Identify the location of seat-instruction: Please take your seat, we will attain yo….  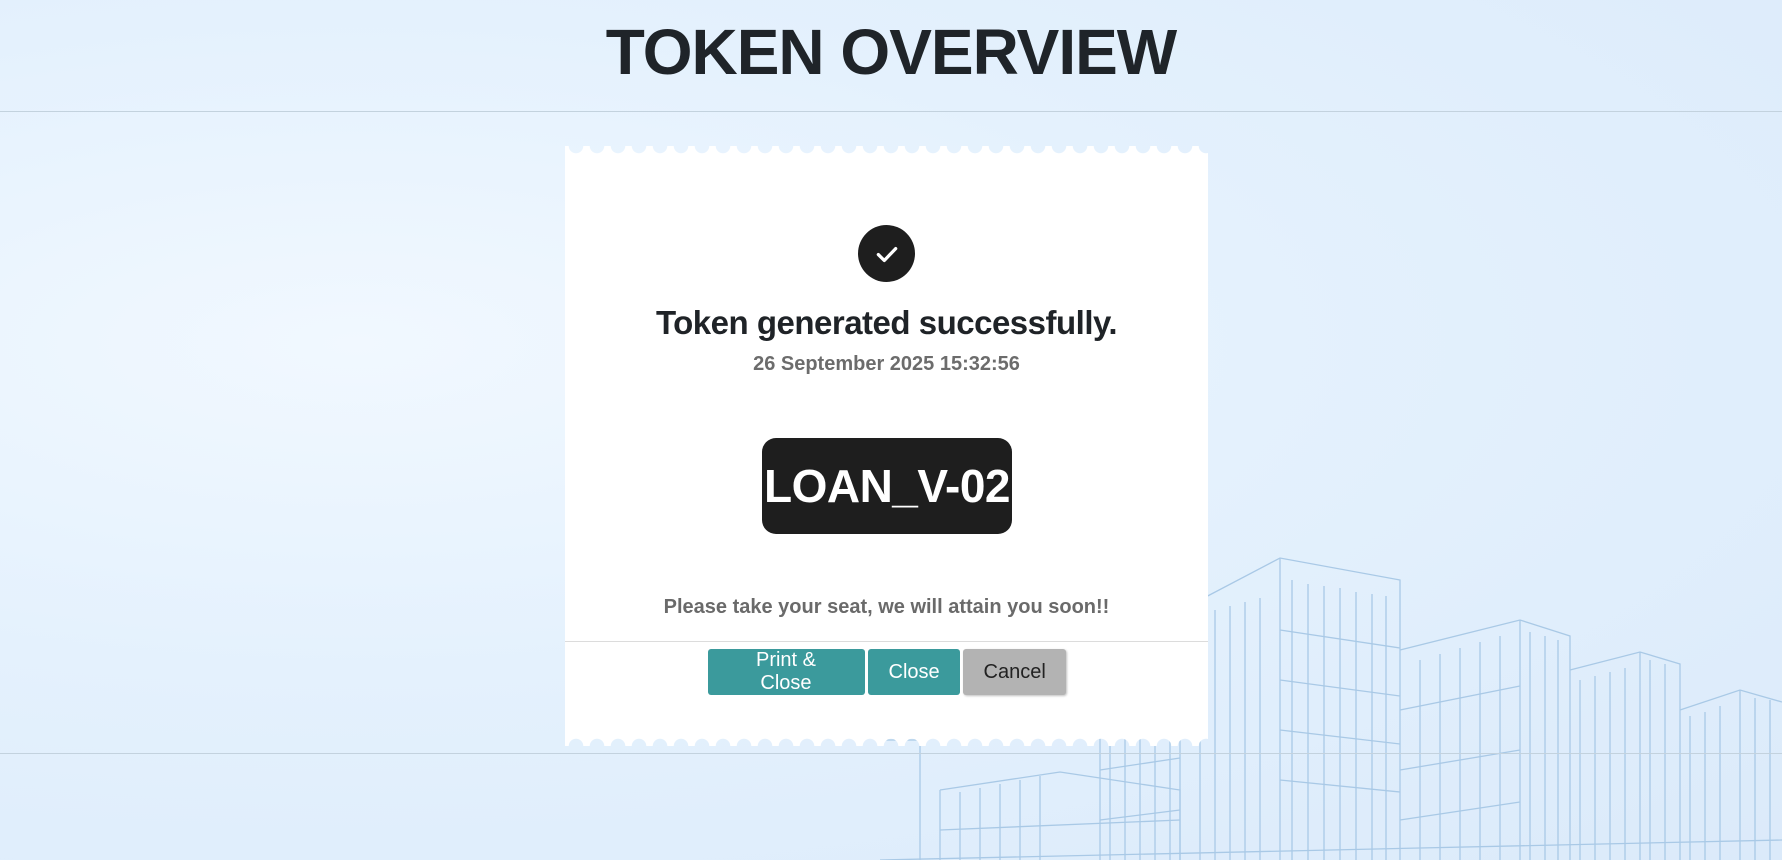
(886, 607).